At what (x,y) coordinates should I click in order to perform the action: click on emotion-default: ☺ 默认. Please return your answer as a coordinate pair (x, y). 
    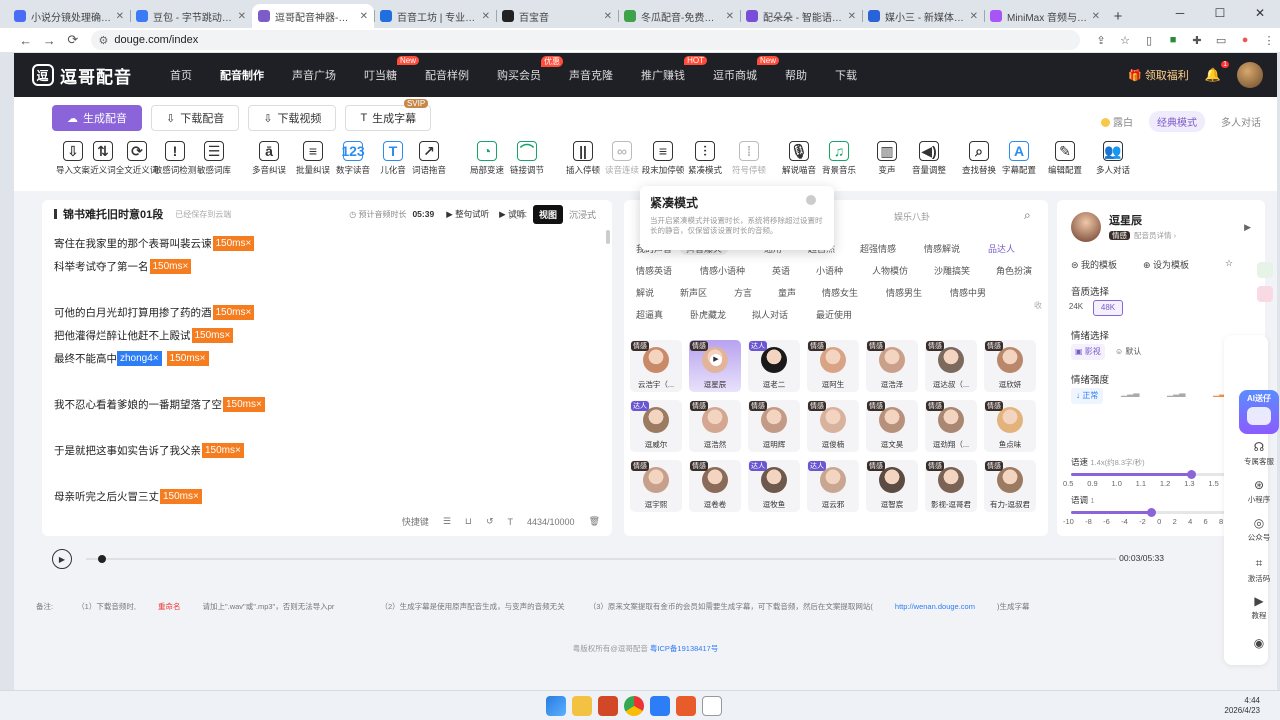
    Looking at the image, I should click on (1128, 352).